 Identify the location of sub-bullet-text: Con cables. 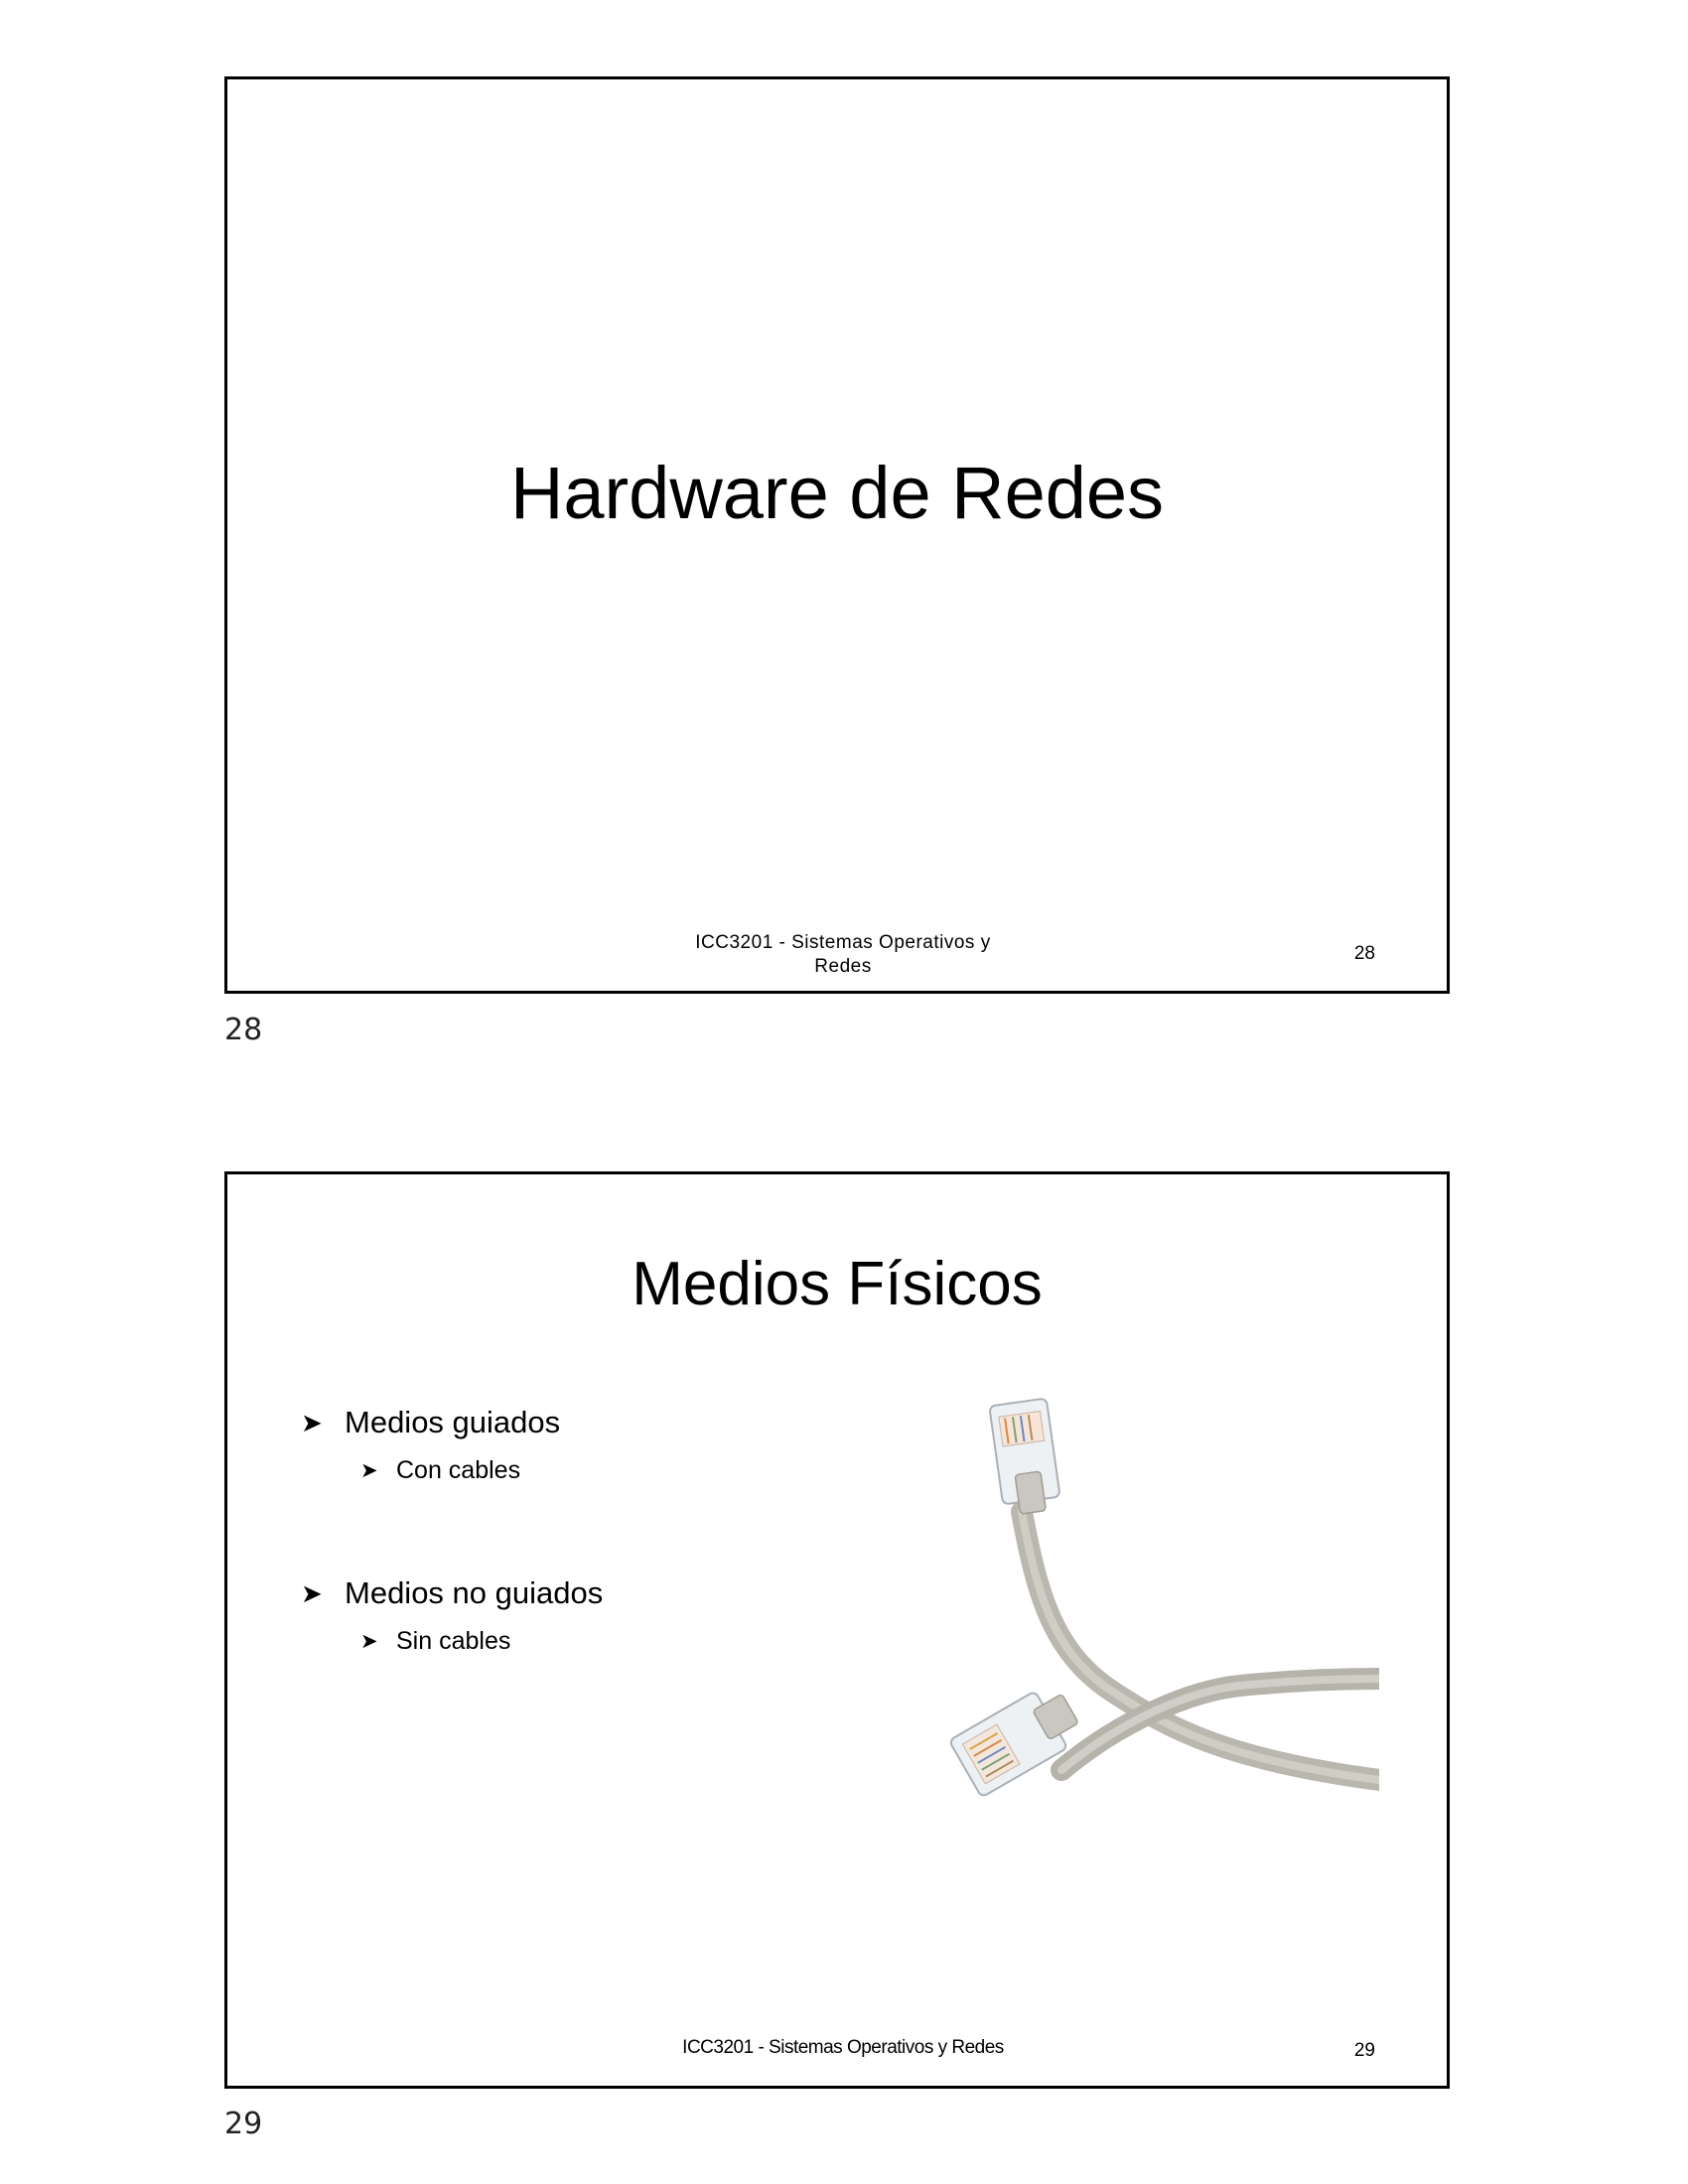
(458, 1469).